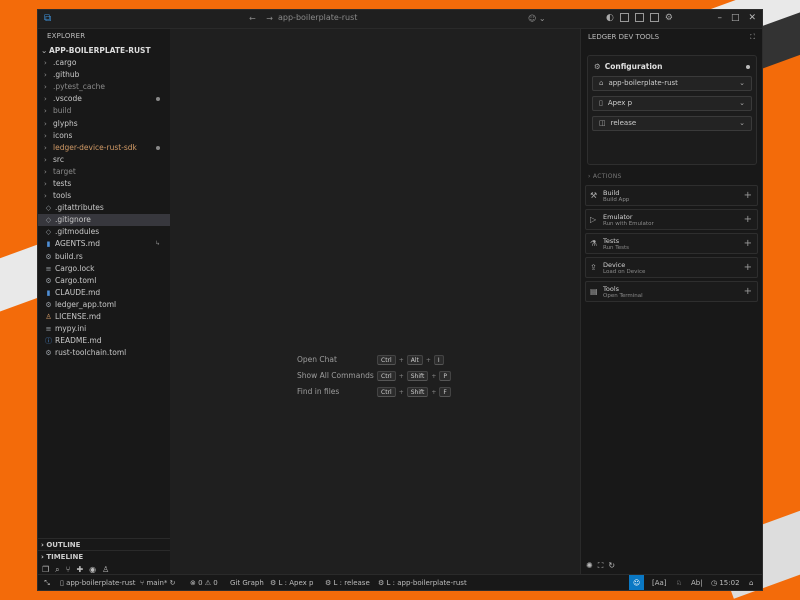  Describe the element at coordinates (537, 18) in the screenshot. I see `copilot-icon: ☺ ⌄` at that location.